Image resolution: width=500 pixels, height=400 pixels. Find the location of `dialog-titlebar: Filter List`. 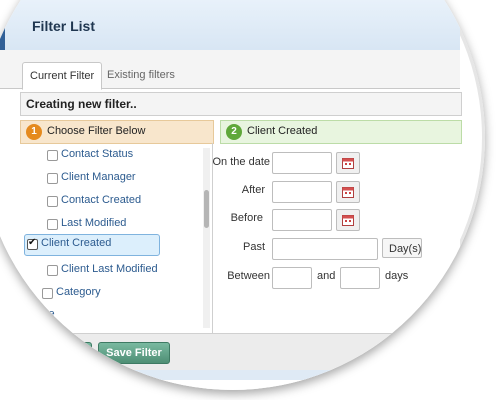

dialog-titlebar: Filter List is located at coordinates (230, 25).